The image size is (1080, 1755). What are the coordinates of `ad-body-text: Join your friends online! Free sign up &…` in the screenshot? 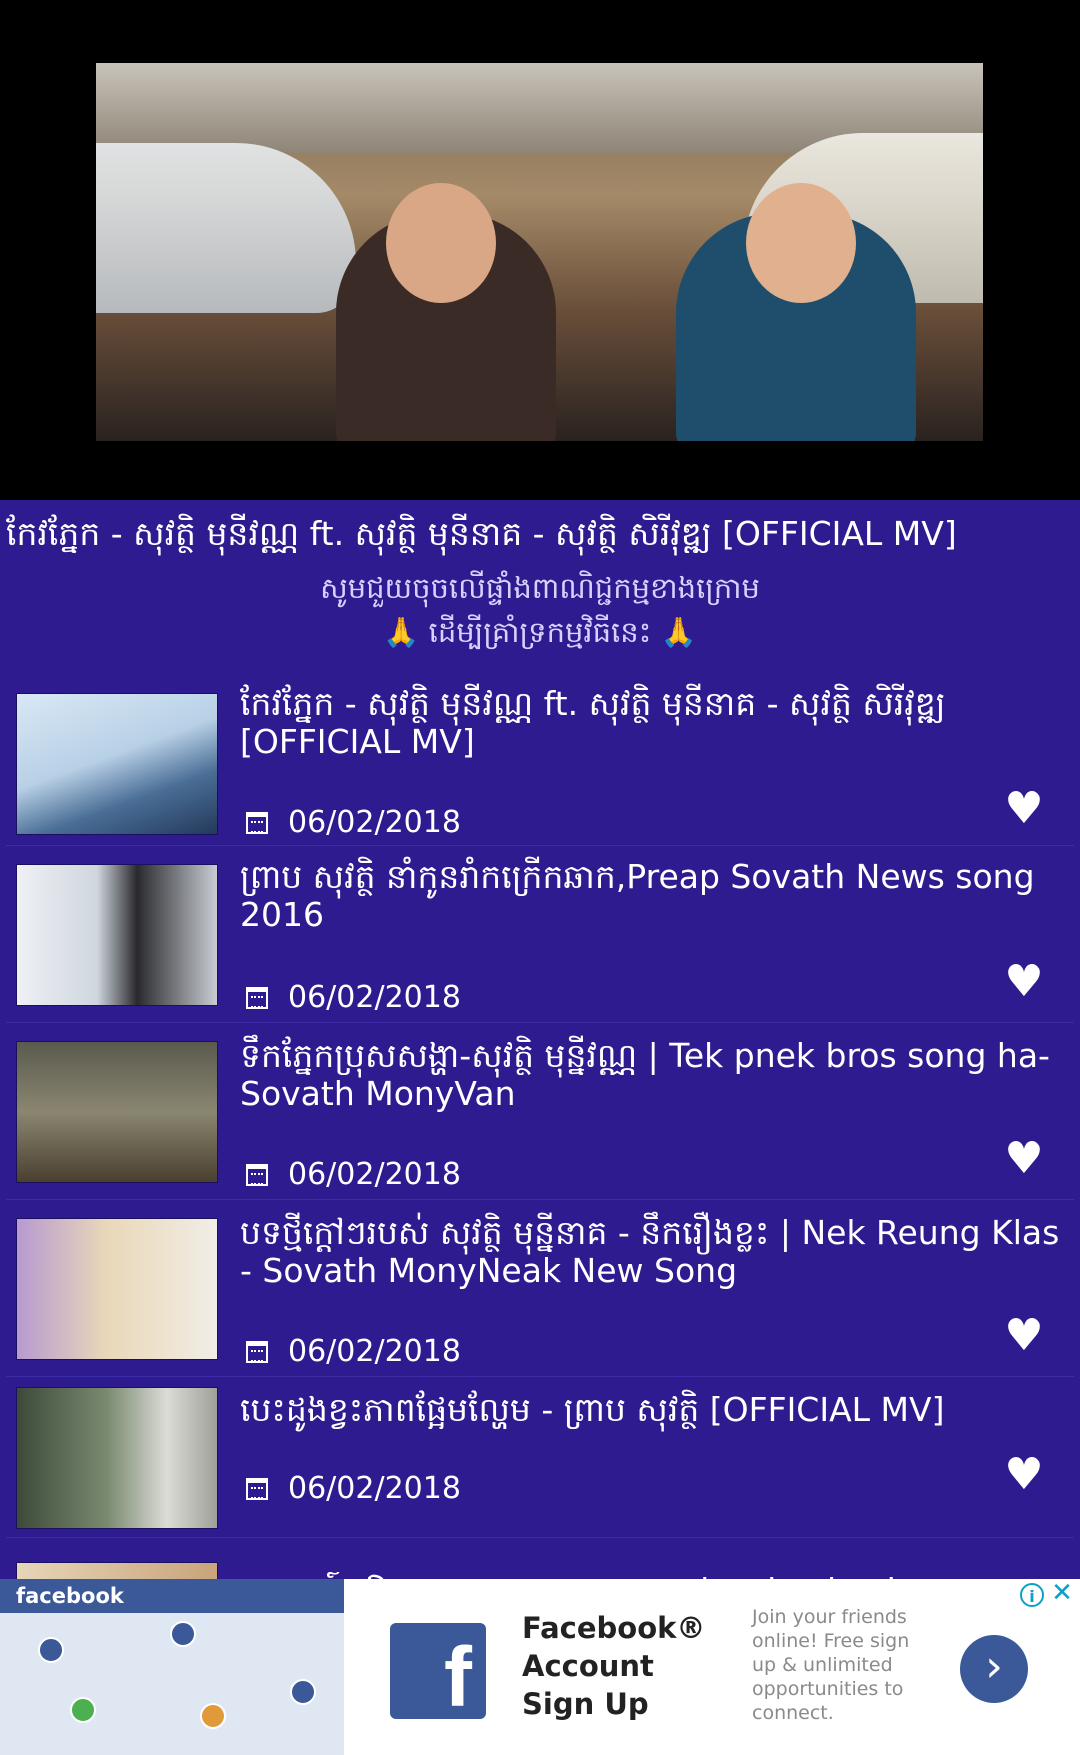 It's located at (831, 1665).